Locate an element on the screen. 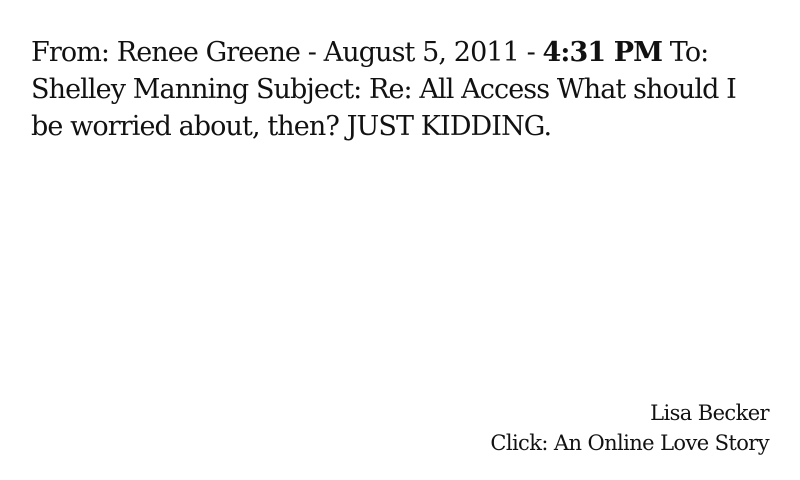  quote-time: 4:31 PM is located at coordinates (603, 52).